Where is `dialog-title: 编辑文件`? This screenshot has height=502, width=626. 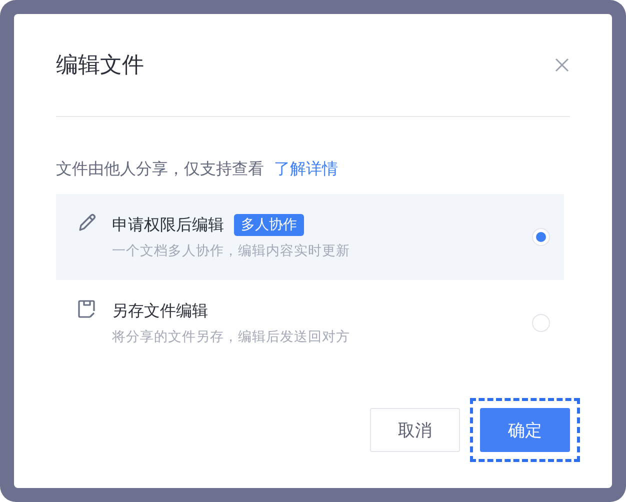 dialog-title: 编辑文件 is located at coordinates (100, 66).